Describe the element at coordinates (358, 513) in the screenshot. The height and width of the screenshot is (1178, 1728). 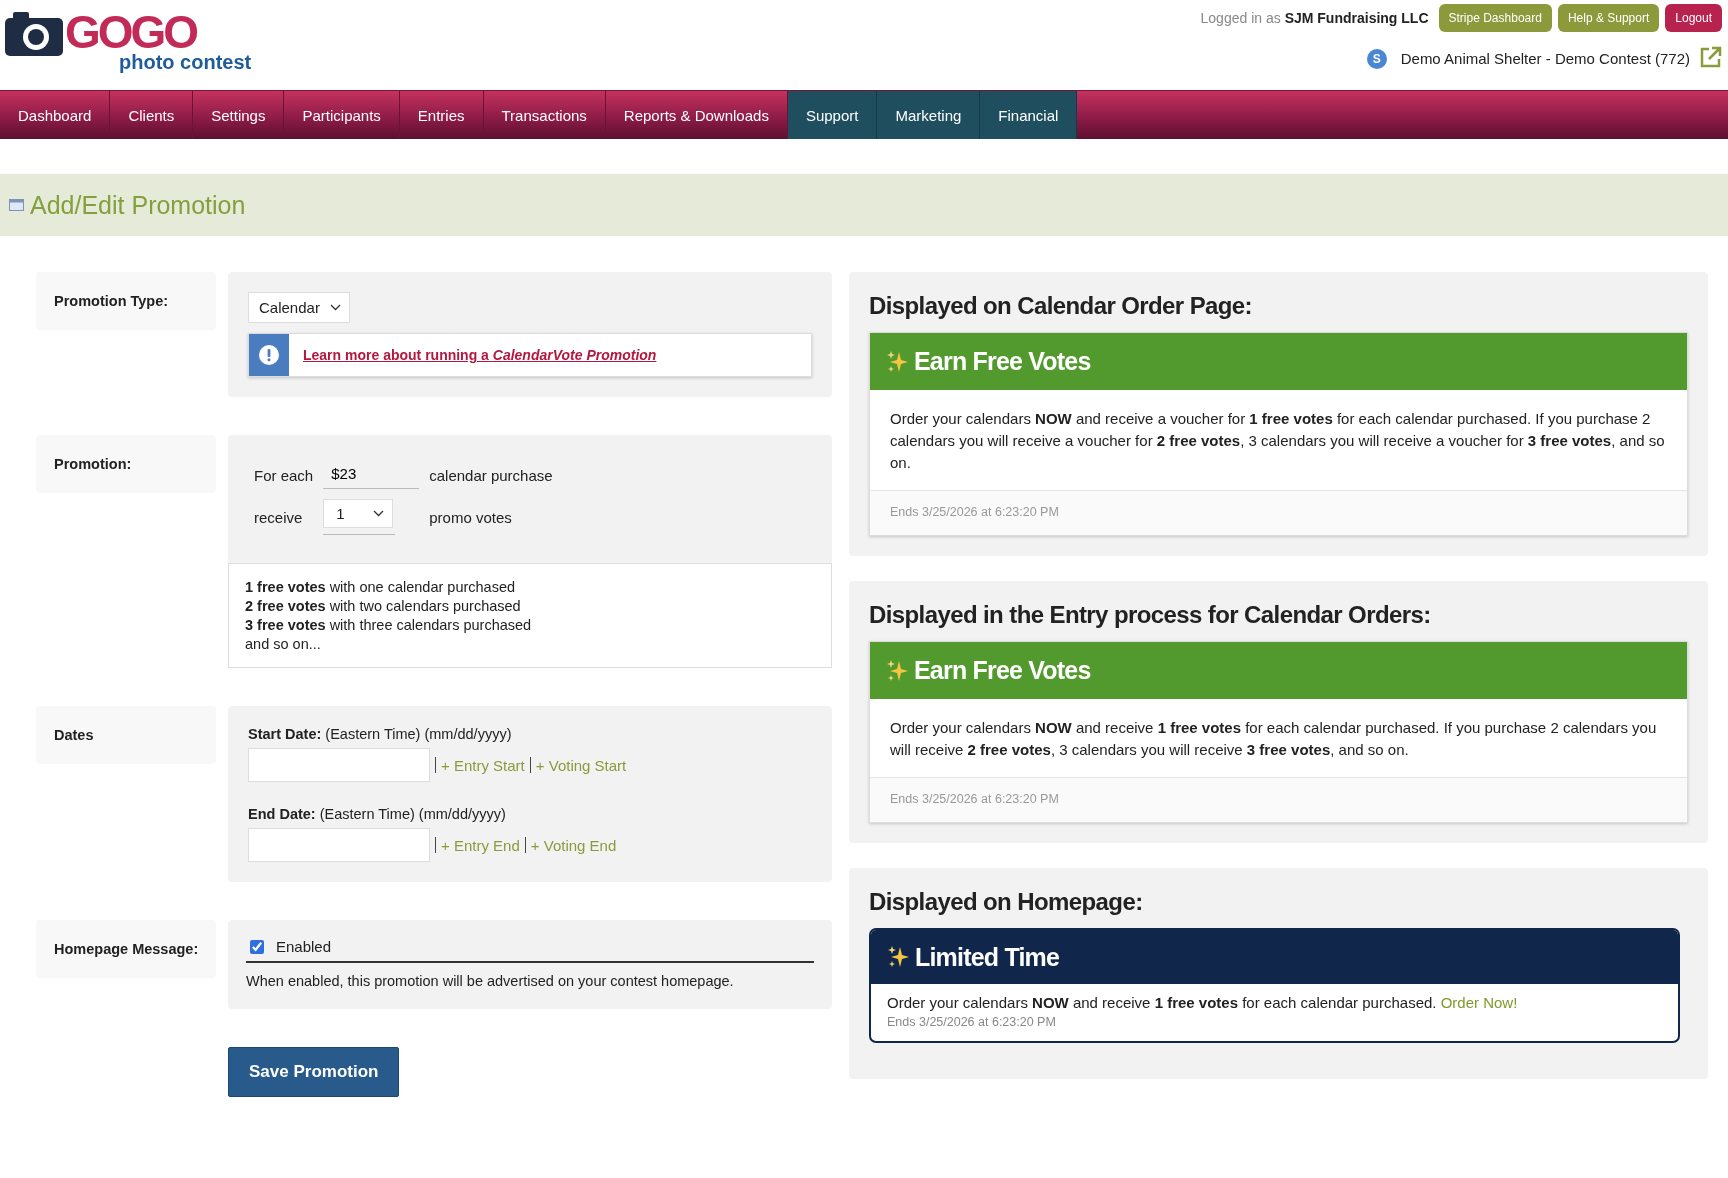
I see `votes-select: 1` at that location.